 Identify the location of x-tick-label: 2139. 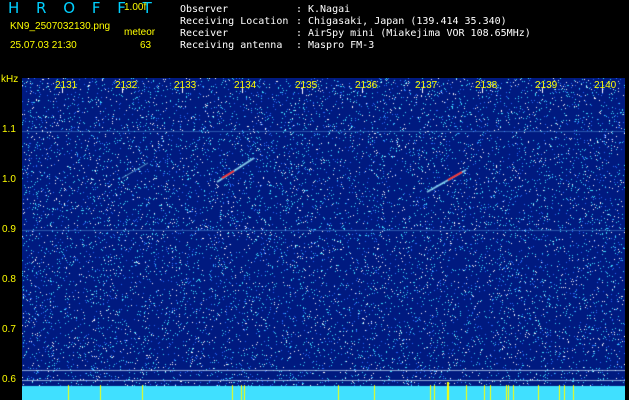
(546, 85).